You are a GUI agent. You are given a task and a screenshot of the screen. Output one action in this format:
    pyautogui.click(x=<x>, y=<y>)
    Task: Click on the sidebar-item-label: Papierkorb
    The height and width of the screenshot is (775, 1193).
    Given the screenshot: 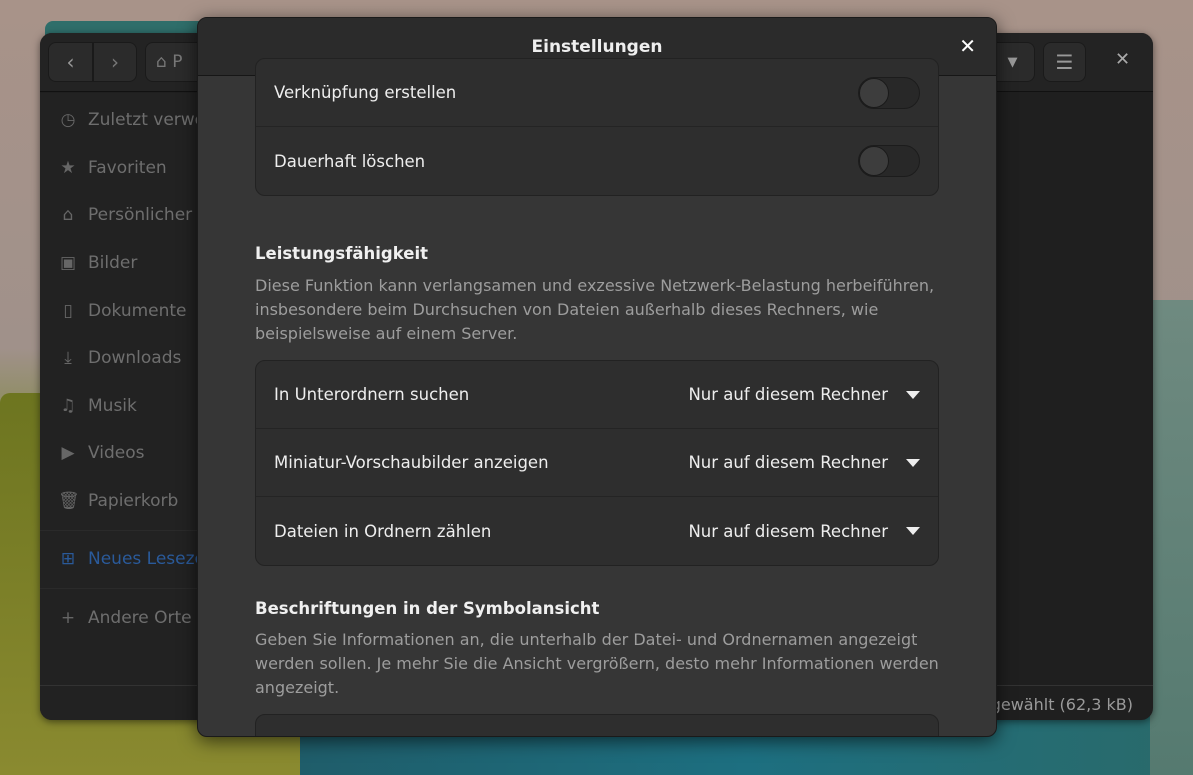 What is the action you would take?
    pyautogui.click(x=133, y=501)
    